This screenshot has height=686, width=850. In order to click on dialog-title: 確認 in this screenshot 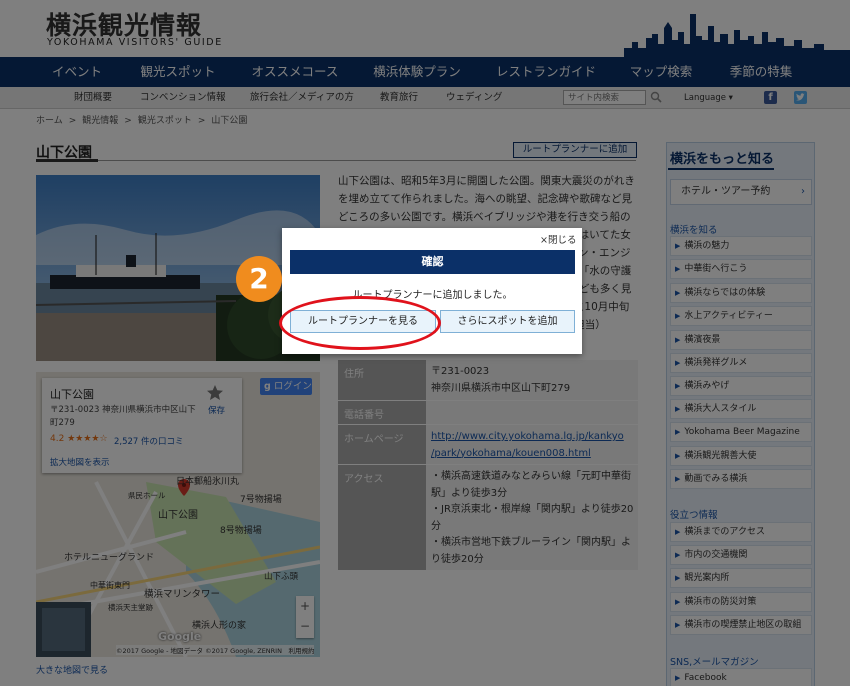, I will do `click(432, 262)`.